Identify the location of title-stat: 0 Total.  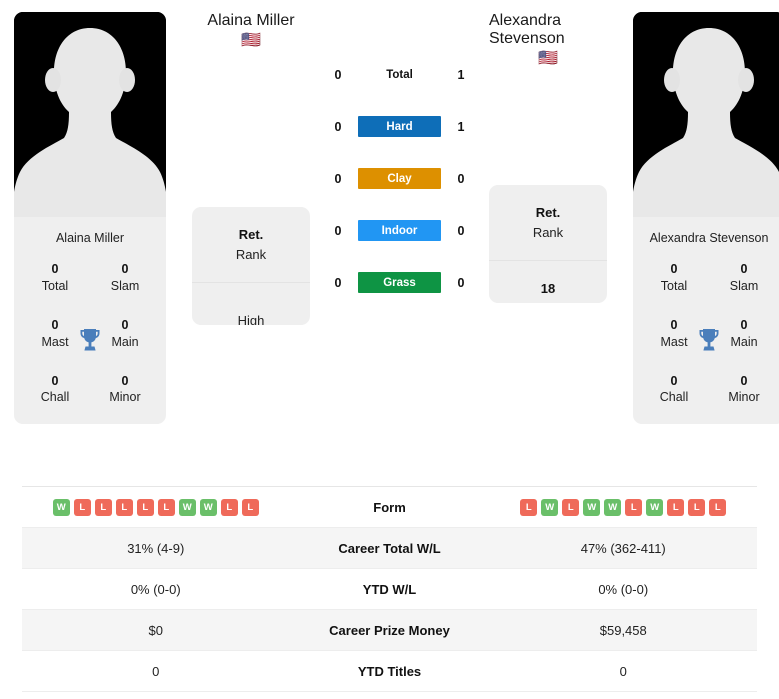
(674, 278).